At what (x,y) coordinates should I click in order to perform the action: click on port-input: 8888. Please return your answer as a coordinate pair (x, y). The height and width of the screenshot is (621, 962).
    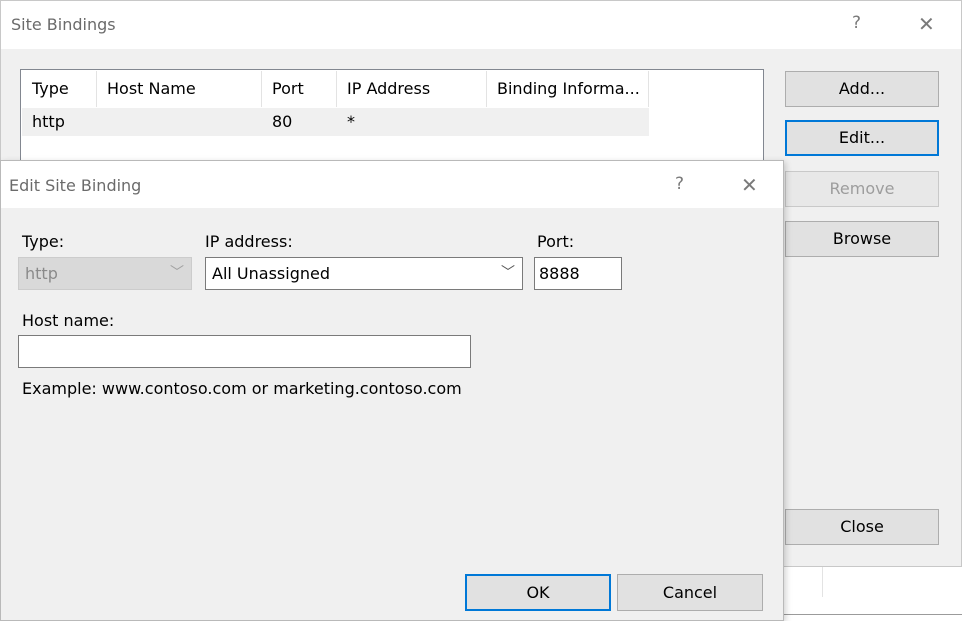
    Looking at the image, I should click on (578, 273).